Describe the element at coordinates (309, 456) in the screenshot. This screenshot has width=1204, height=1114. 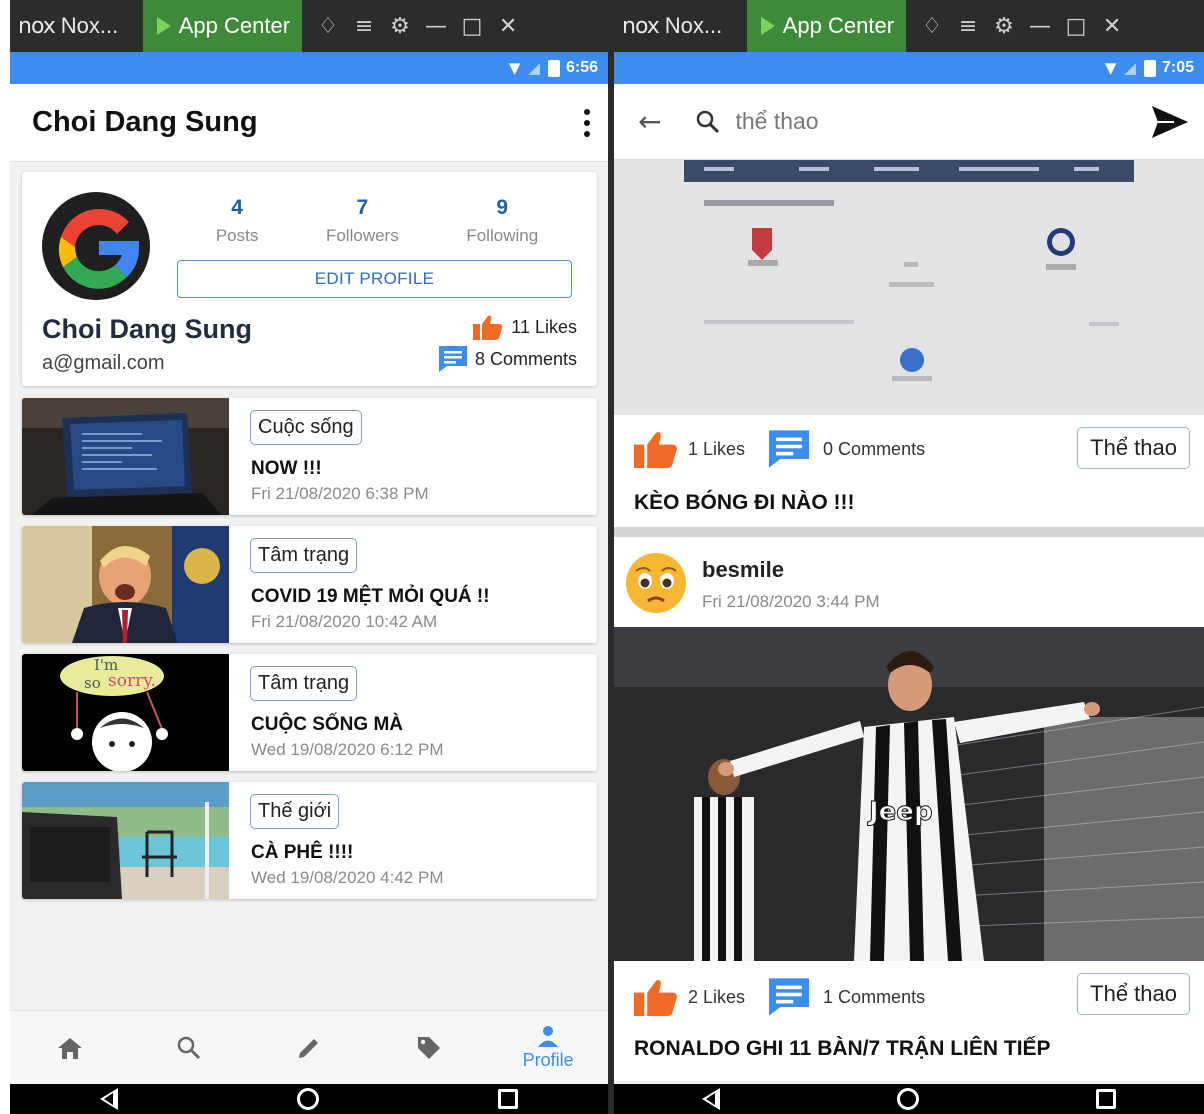
I see `post-row: Cuộc sống NOW !!! Fri 21/08/2020 6:38 PM` at that location.